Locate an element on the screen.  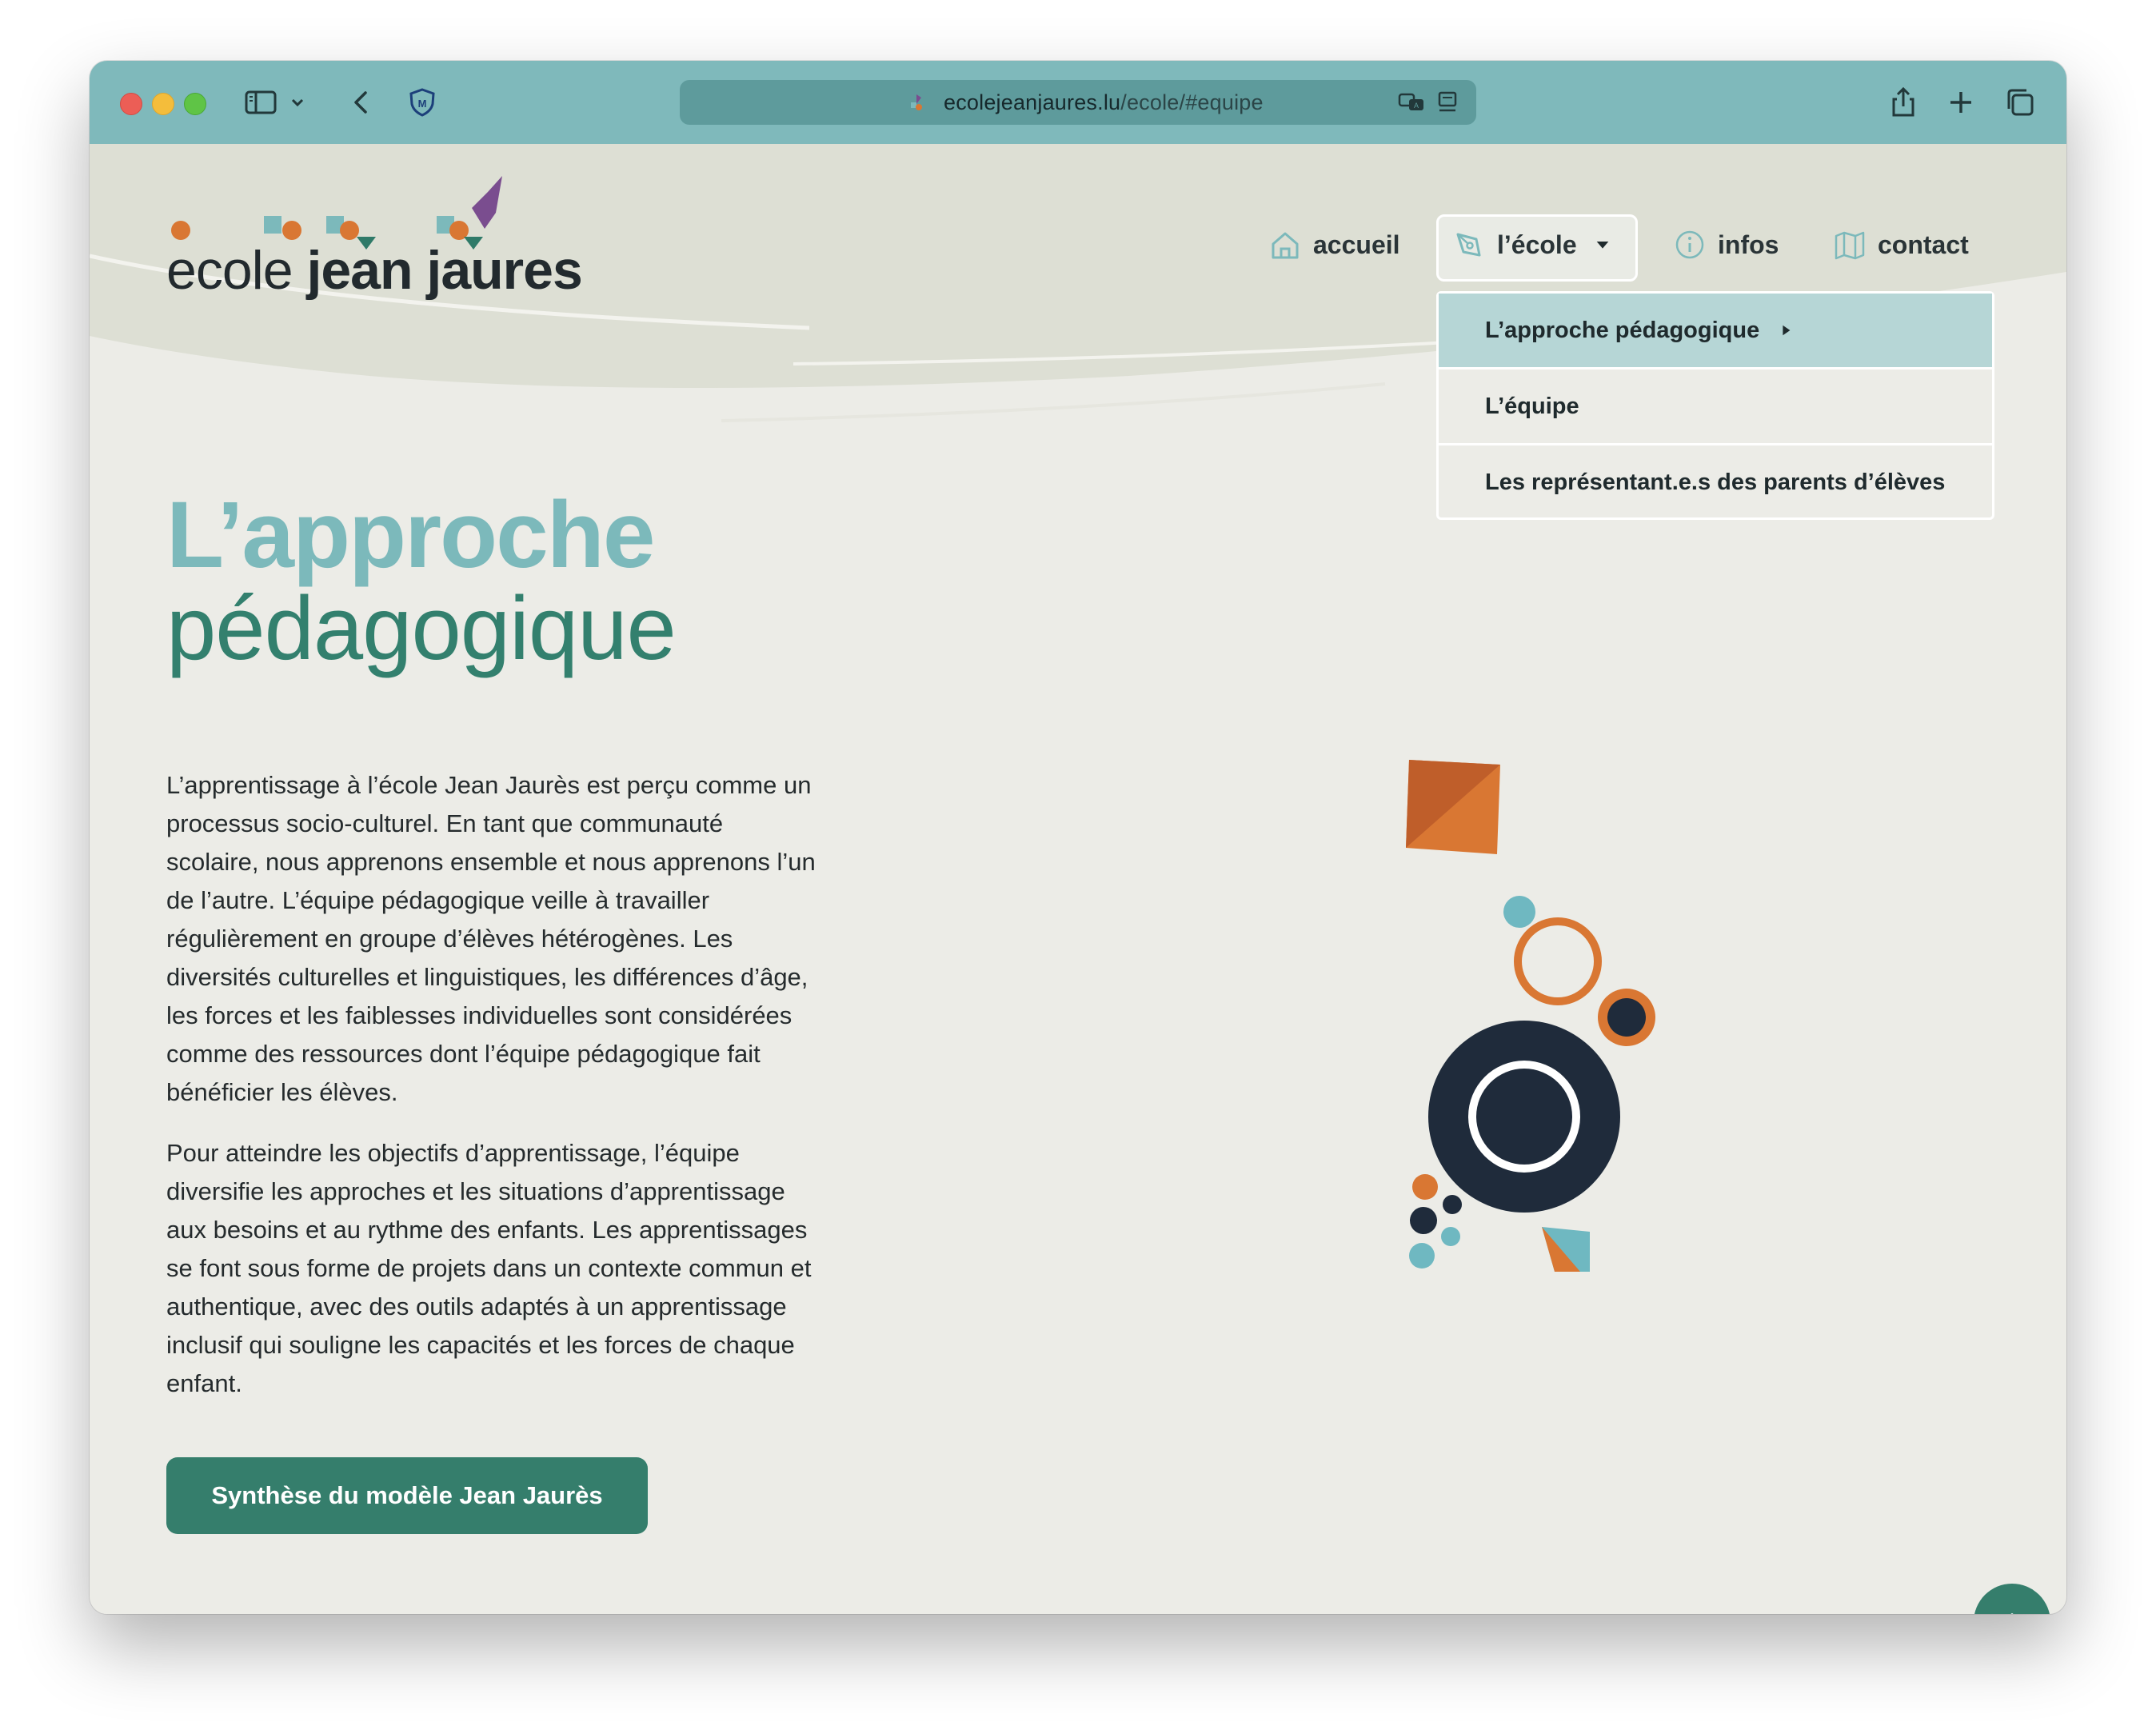
info-icon is located at coordinates (1689, 244).